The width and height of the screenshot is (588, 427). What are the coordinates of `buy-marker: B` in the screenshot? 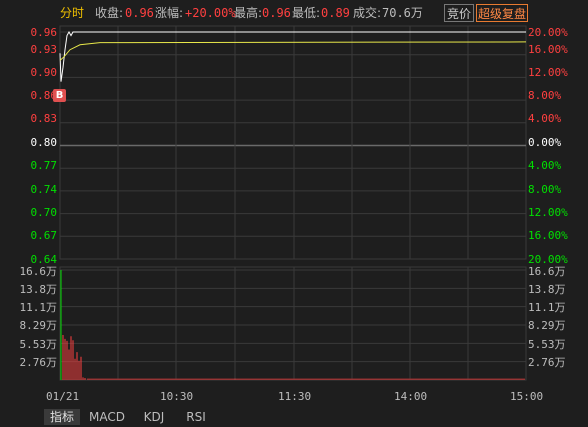 It's located at (59, 95).